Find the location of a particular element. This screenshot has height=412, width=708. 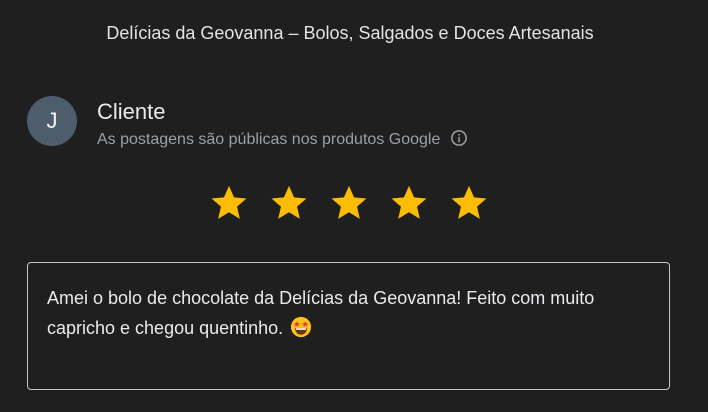

star-3-icon is located at coordinates (349, 203).